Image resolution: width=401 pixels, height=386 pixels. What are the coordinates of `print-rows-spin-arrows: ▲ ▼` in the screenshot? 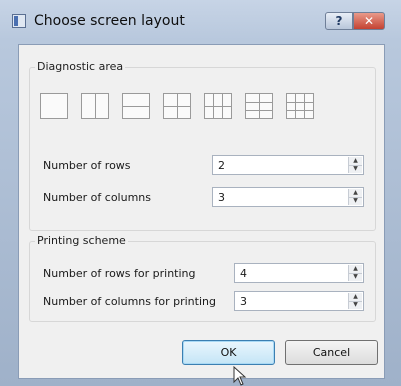 It's located at (355, 273).